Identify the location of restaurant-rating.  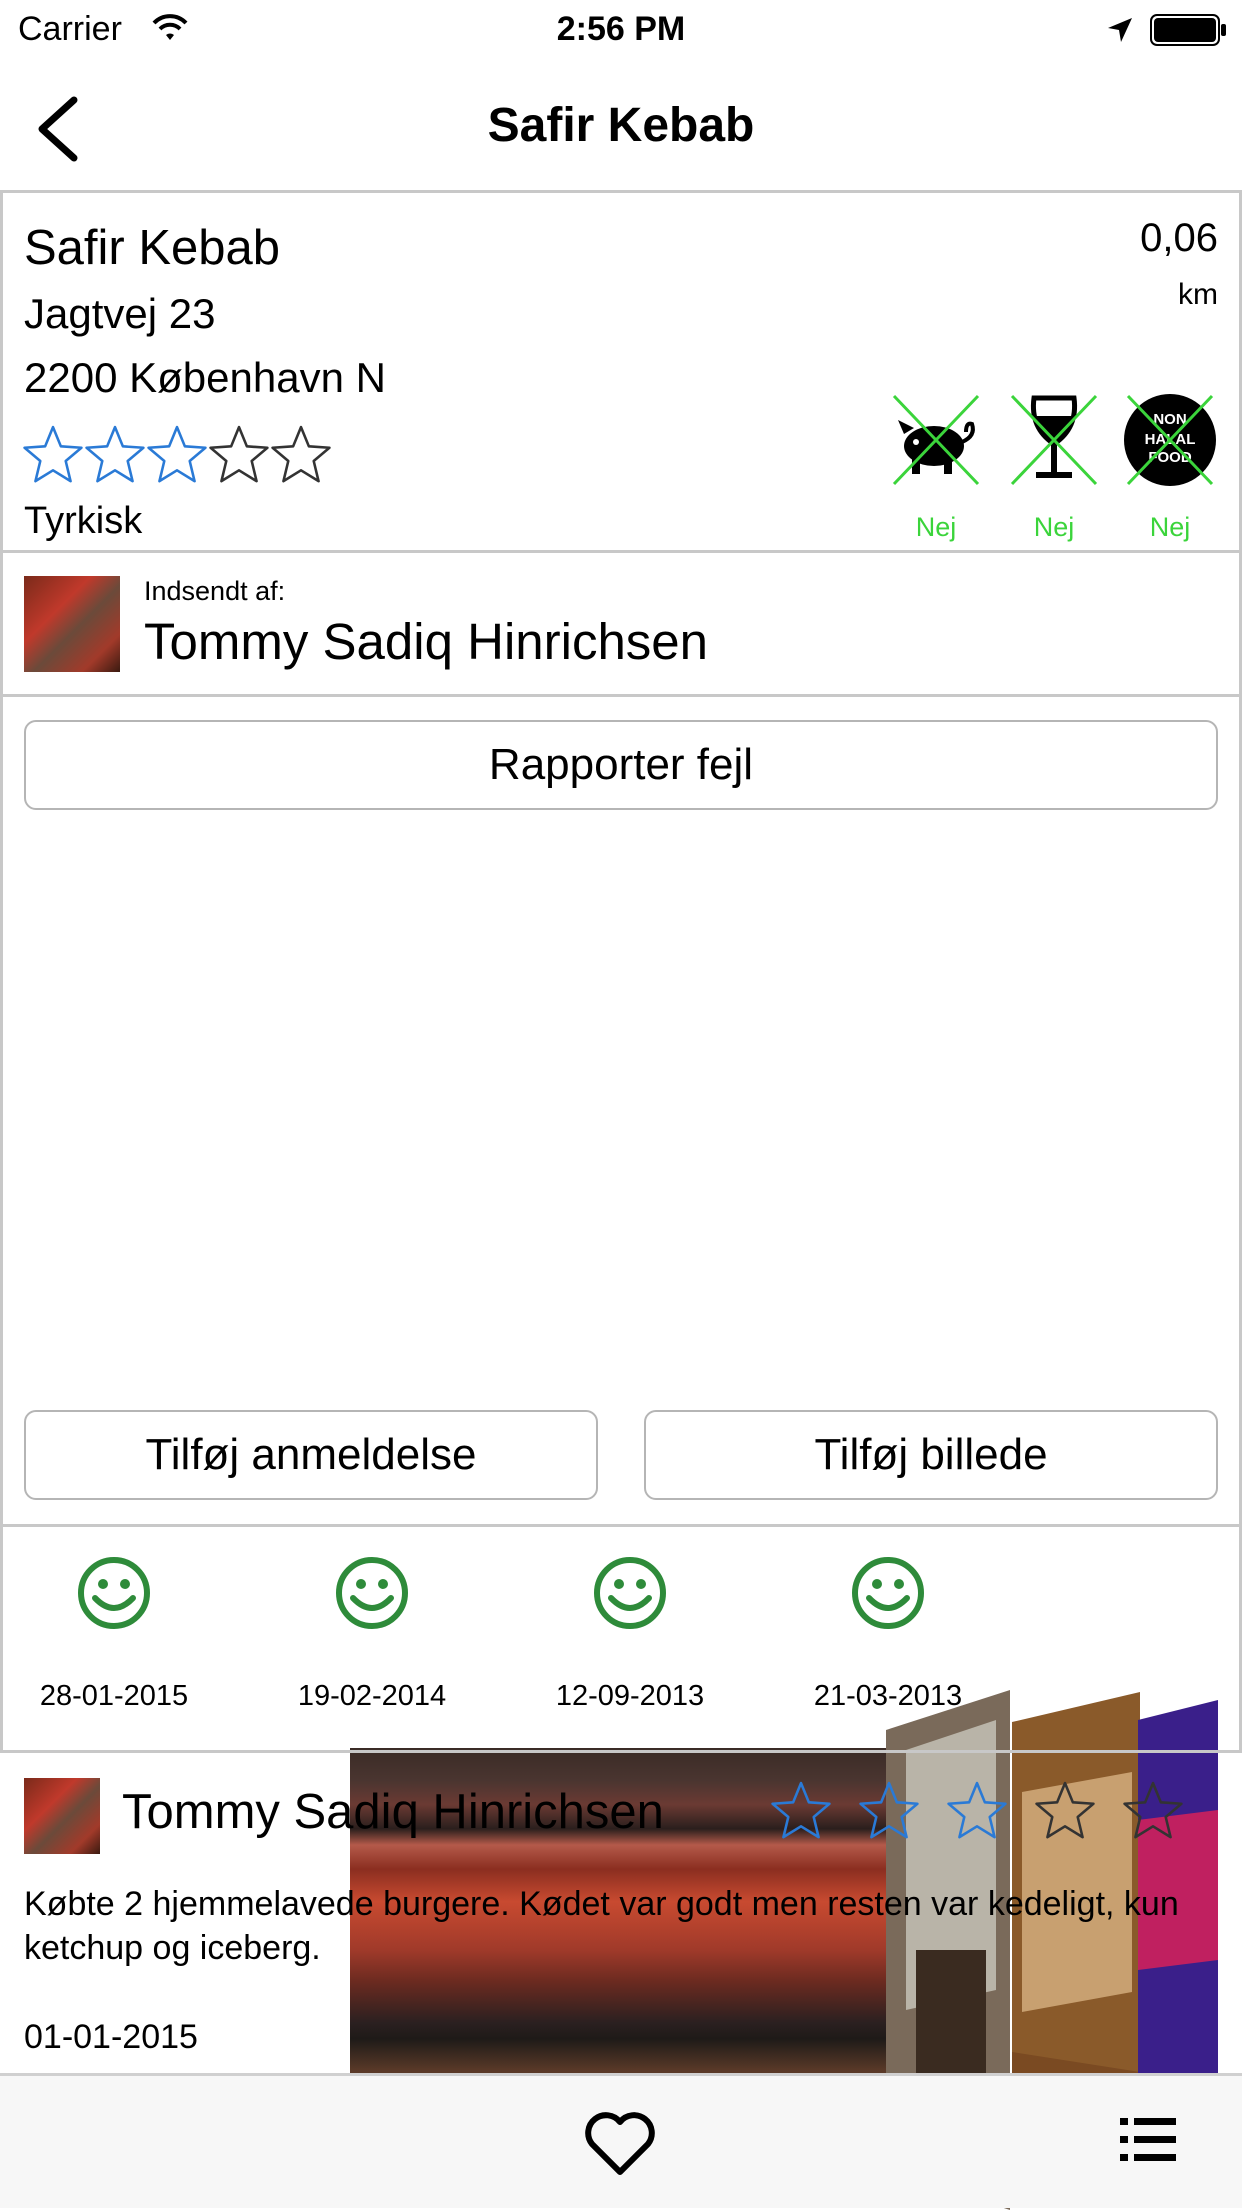
(177, 455).